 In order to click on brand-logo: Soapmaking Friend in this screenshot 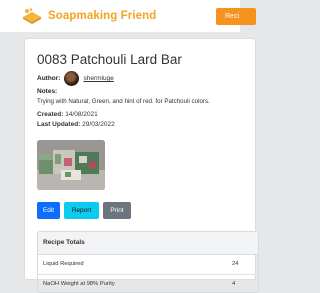, I will do `click(88, 16)`.